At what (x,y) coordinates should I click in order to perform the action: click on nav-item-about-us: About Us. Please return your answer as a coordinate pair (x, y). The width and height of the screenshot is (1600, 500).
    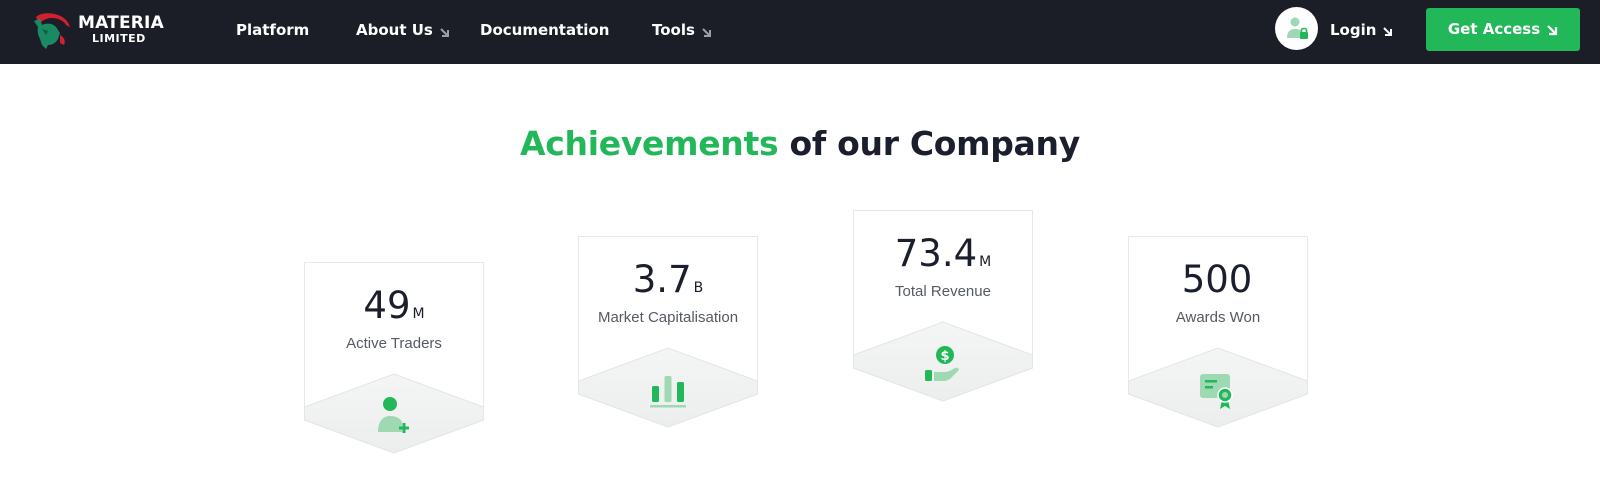
    Looking at the image, I should click on (403, 31).